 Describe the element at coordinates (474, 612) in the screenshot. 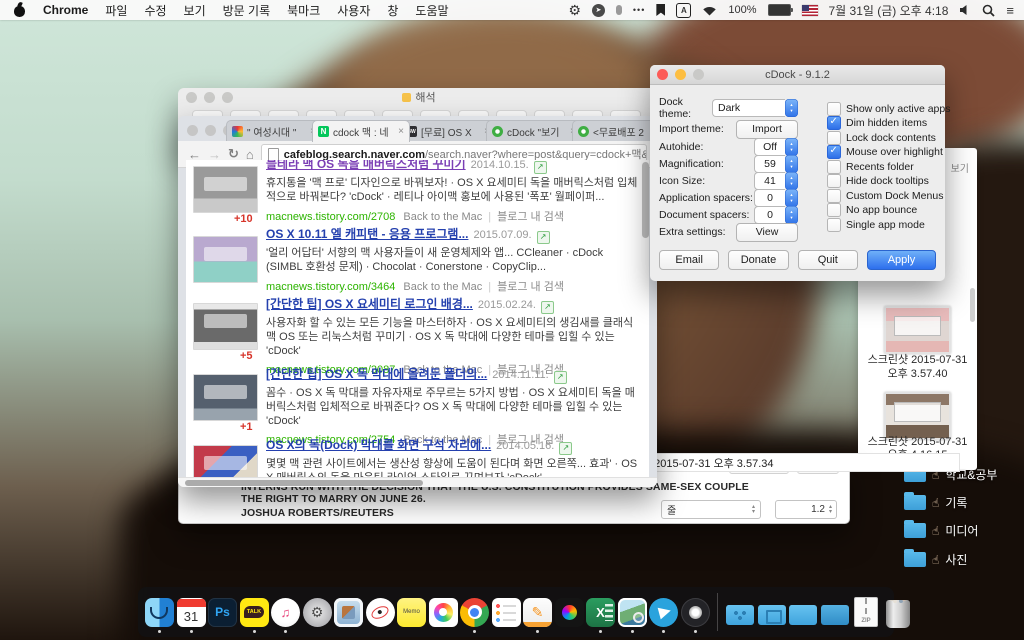

I see `dock-chrome` at that location.